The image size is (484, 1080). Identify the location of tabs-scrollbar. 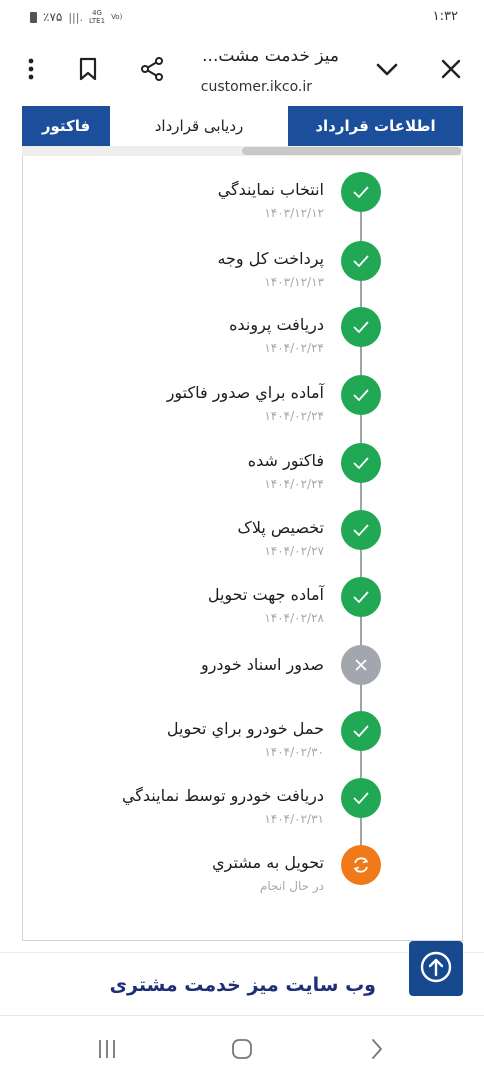
(242, 151).